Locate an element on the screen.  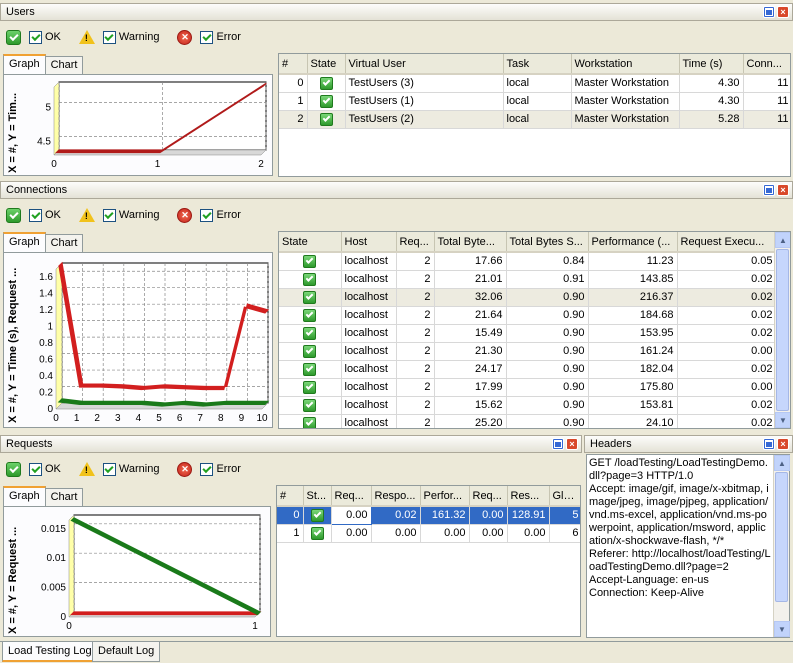
y-tick-label: 1.6 is located at coordinates (46, 277).